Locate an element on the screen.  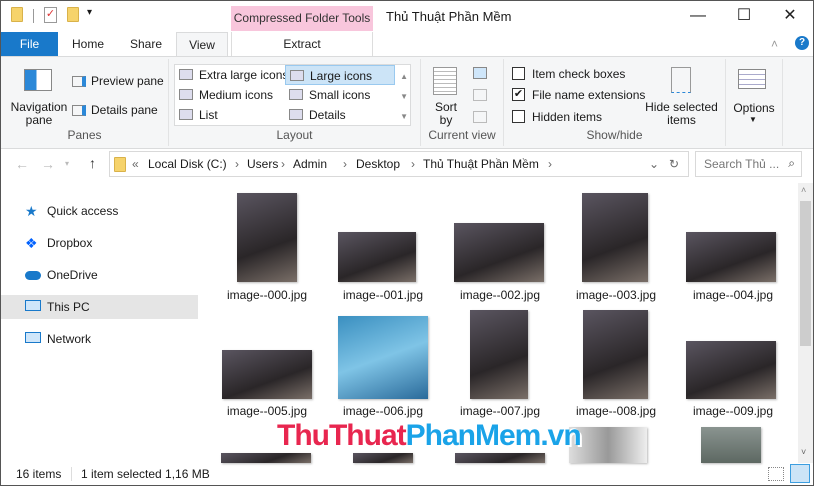
navigation-pane-button: Navigation pane is located at coordinates (39, 114).